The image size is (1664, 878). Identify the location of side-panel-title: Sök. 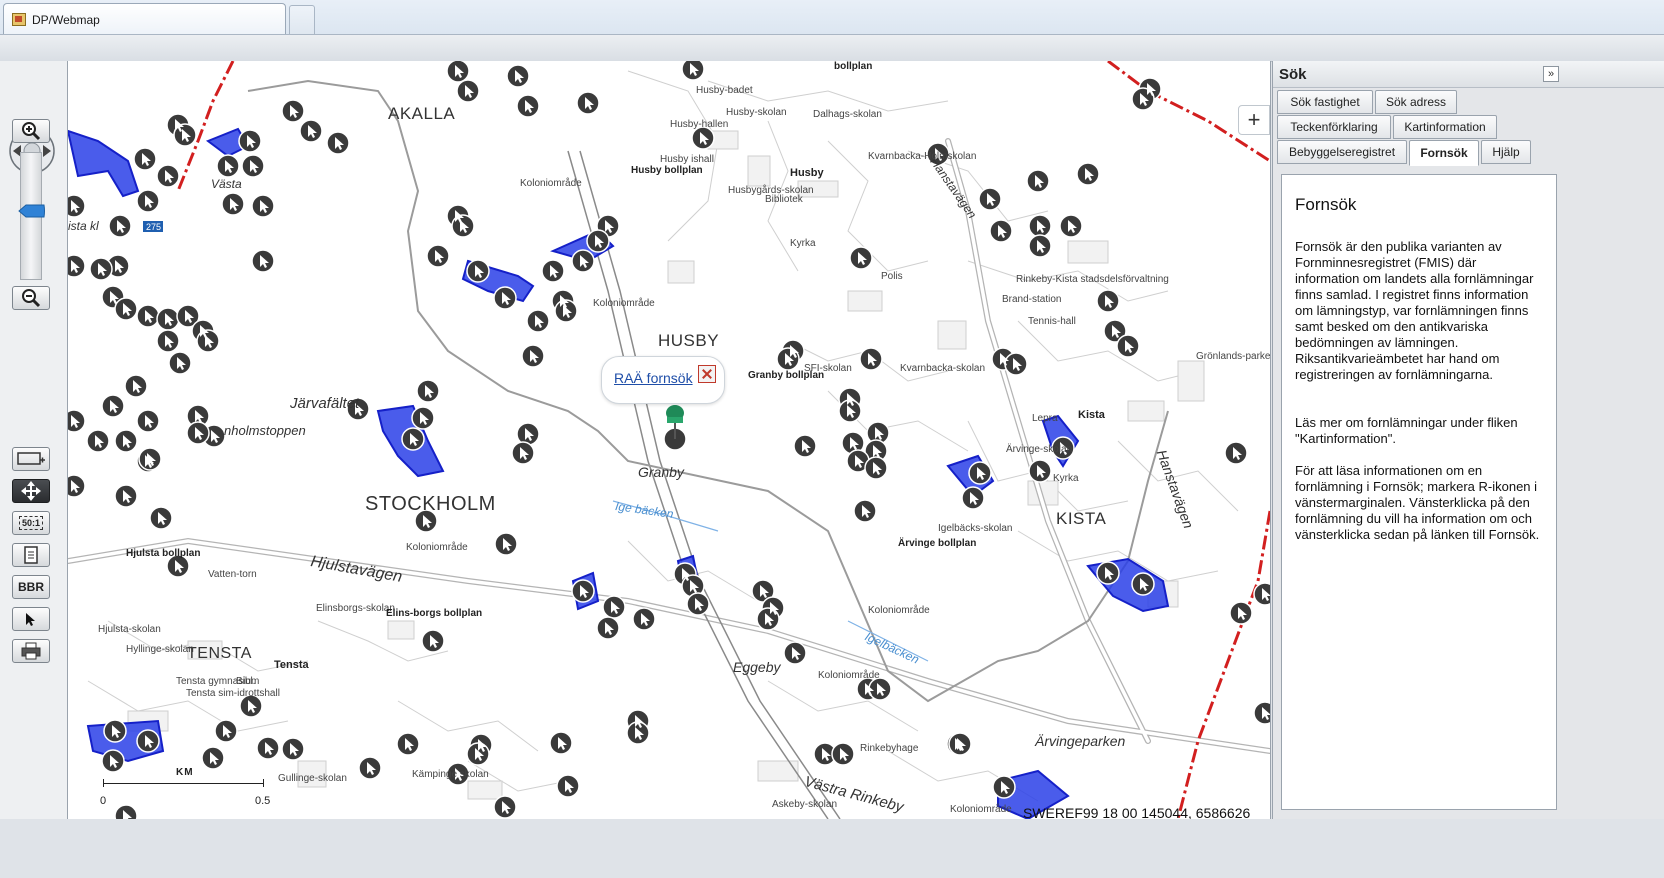
(1293, 74).